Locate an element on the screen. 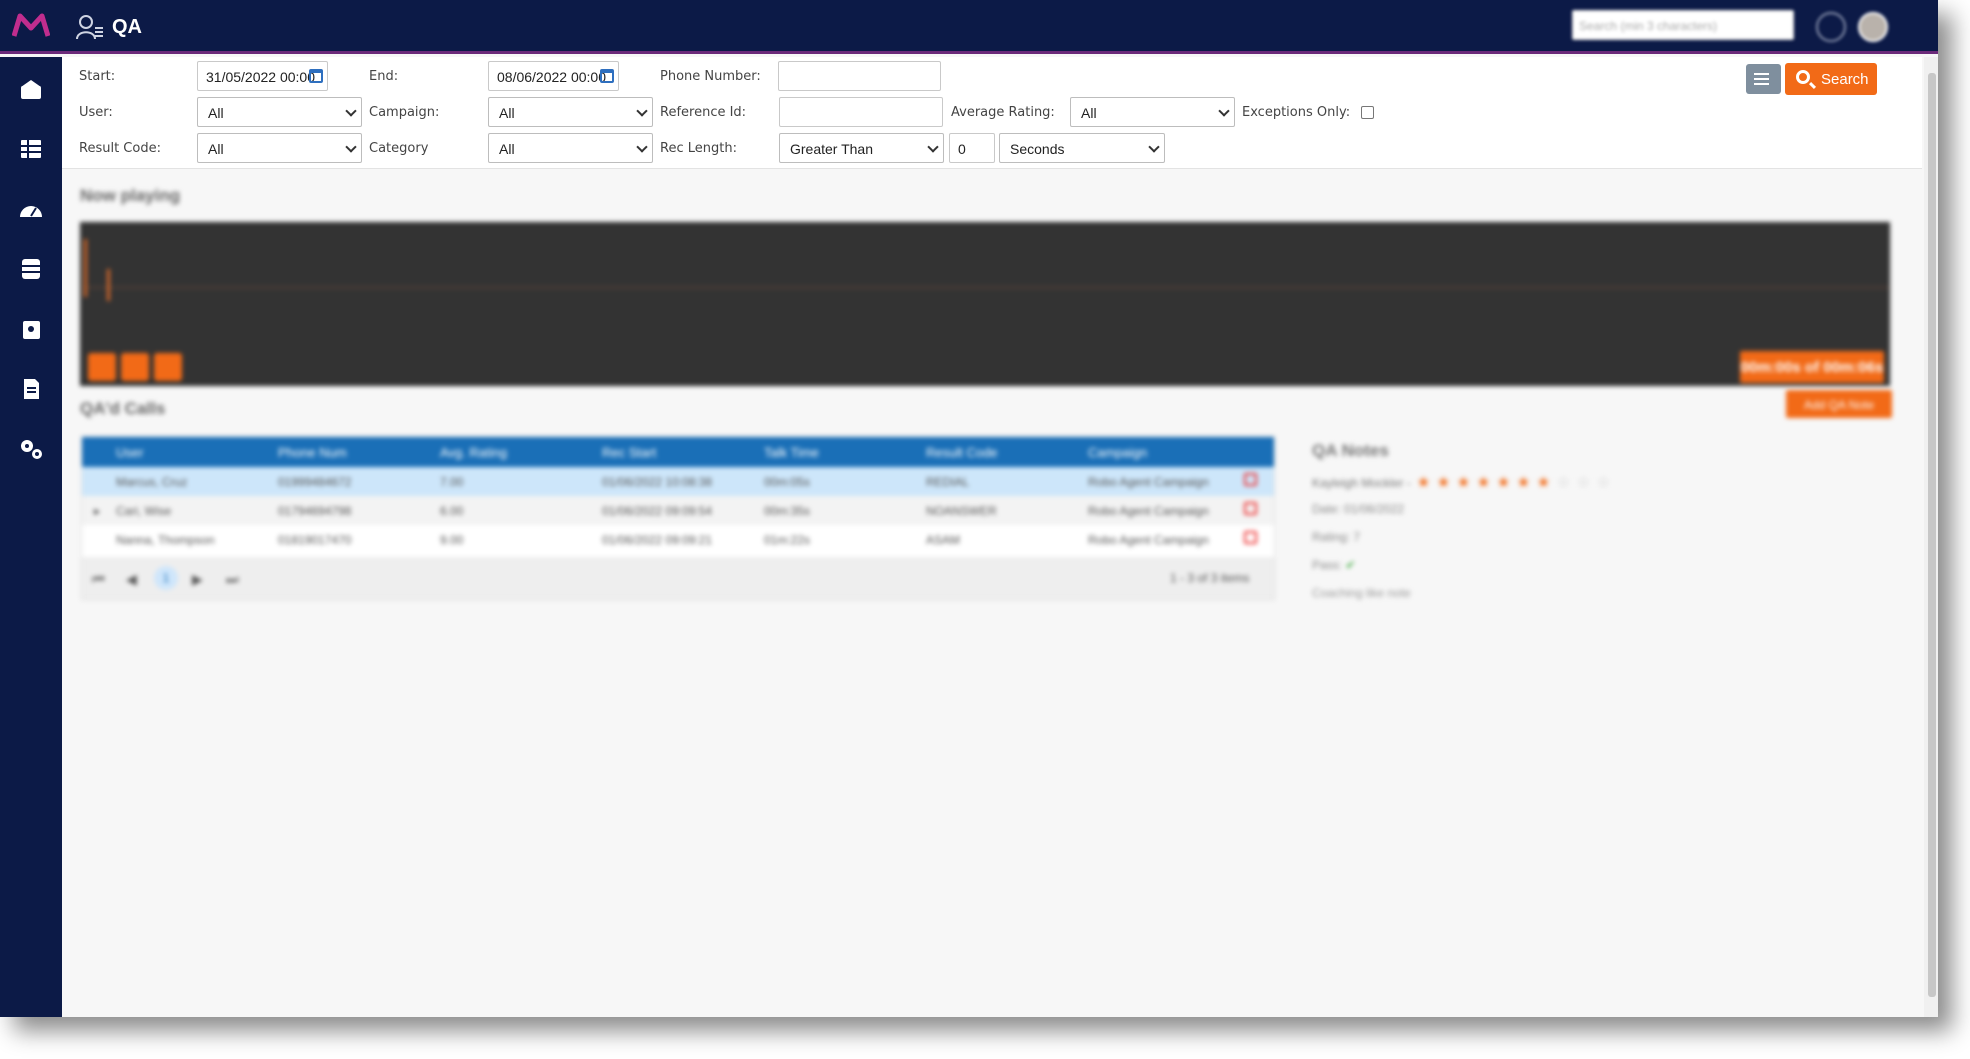 Image resolution: width=1970 pixels, height=1059 pixels. campaign-select-value: All is located at coordinates (507, 113).